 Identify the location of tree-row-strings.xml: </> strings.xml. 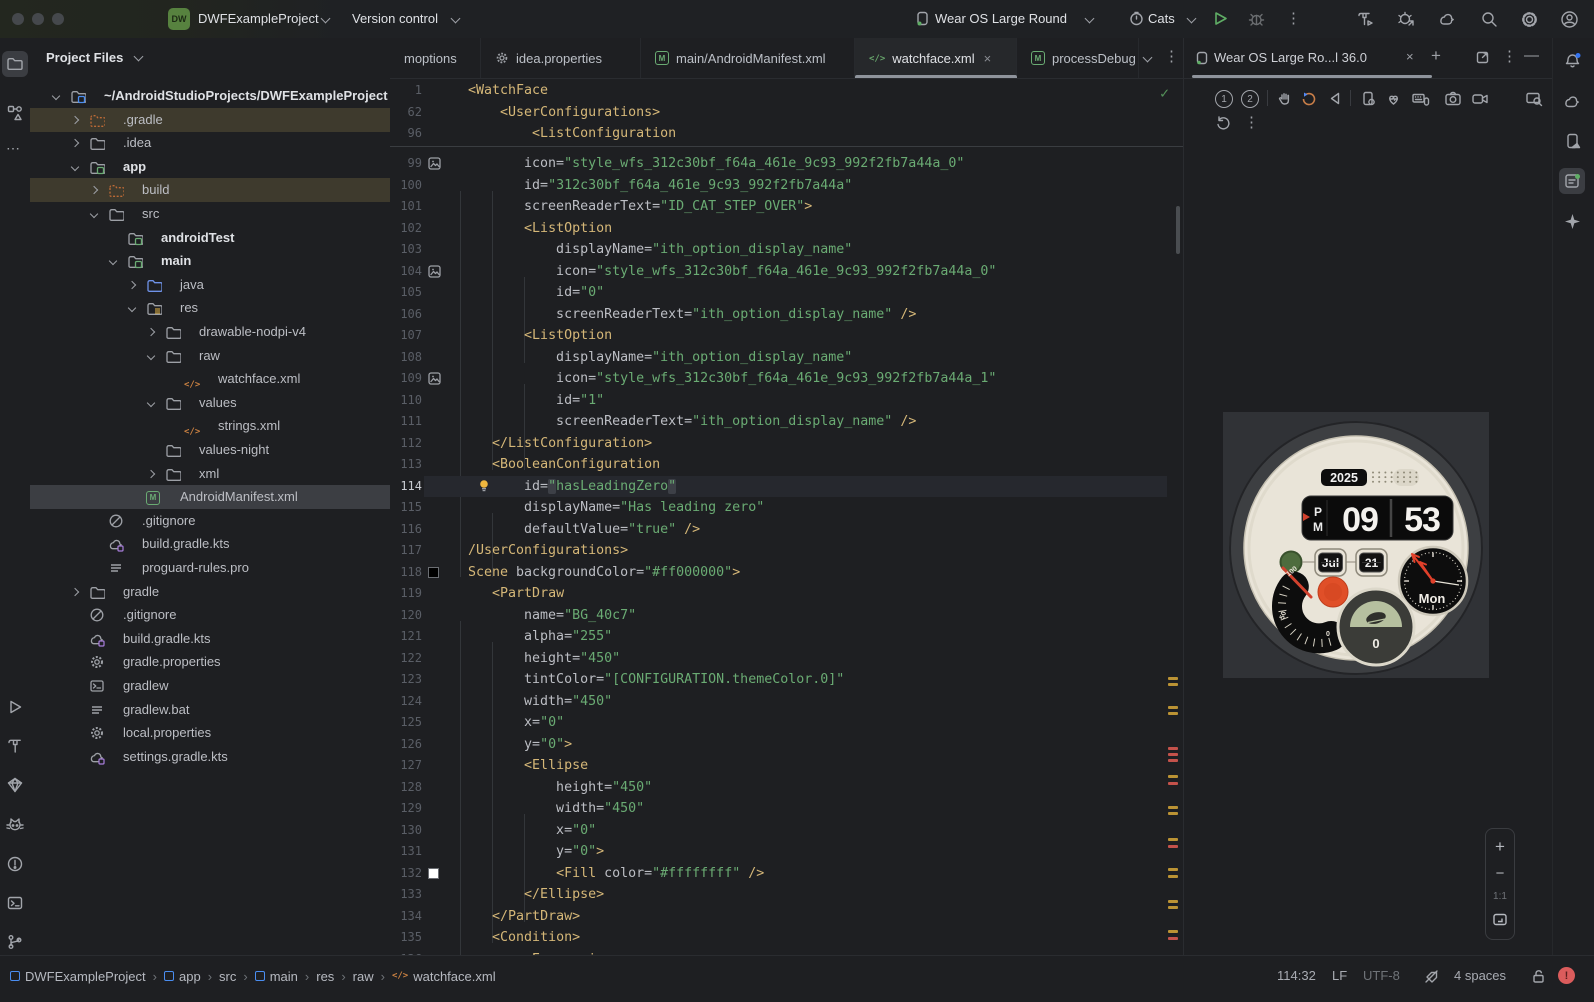
(210, 426).